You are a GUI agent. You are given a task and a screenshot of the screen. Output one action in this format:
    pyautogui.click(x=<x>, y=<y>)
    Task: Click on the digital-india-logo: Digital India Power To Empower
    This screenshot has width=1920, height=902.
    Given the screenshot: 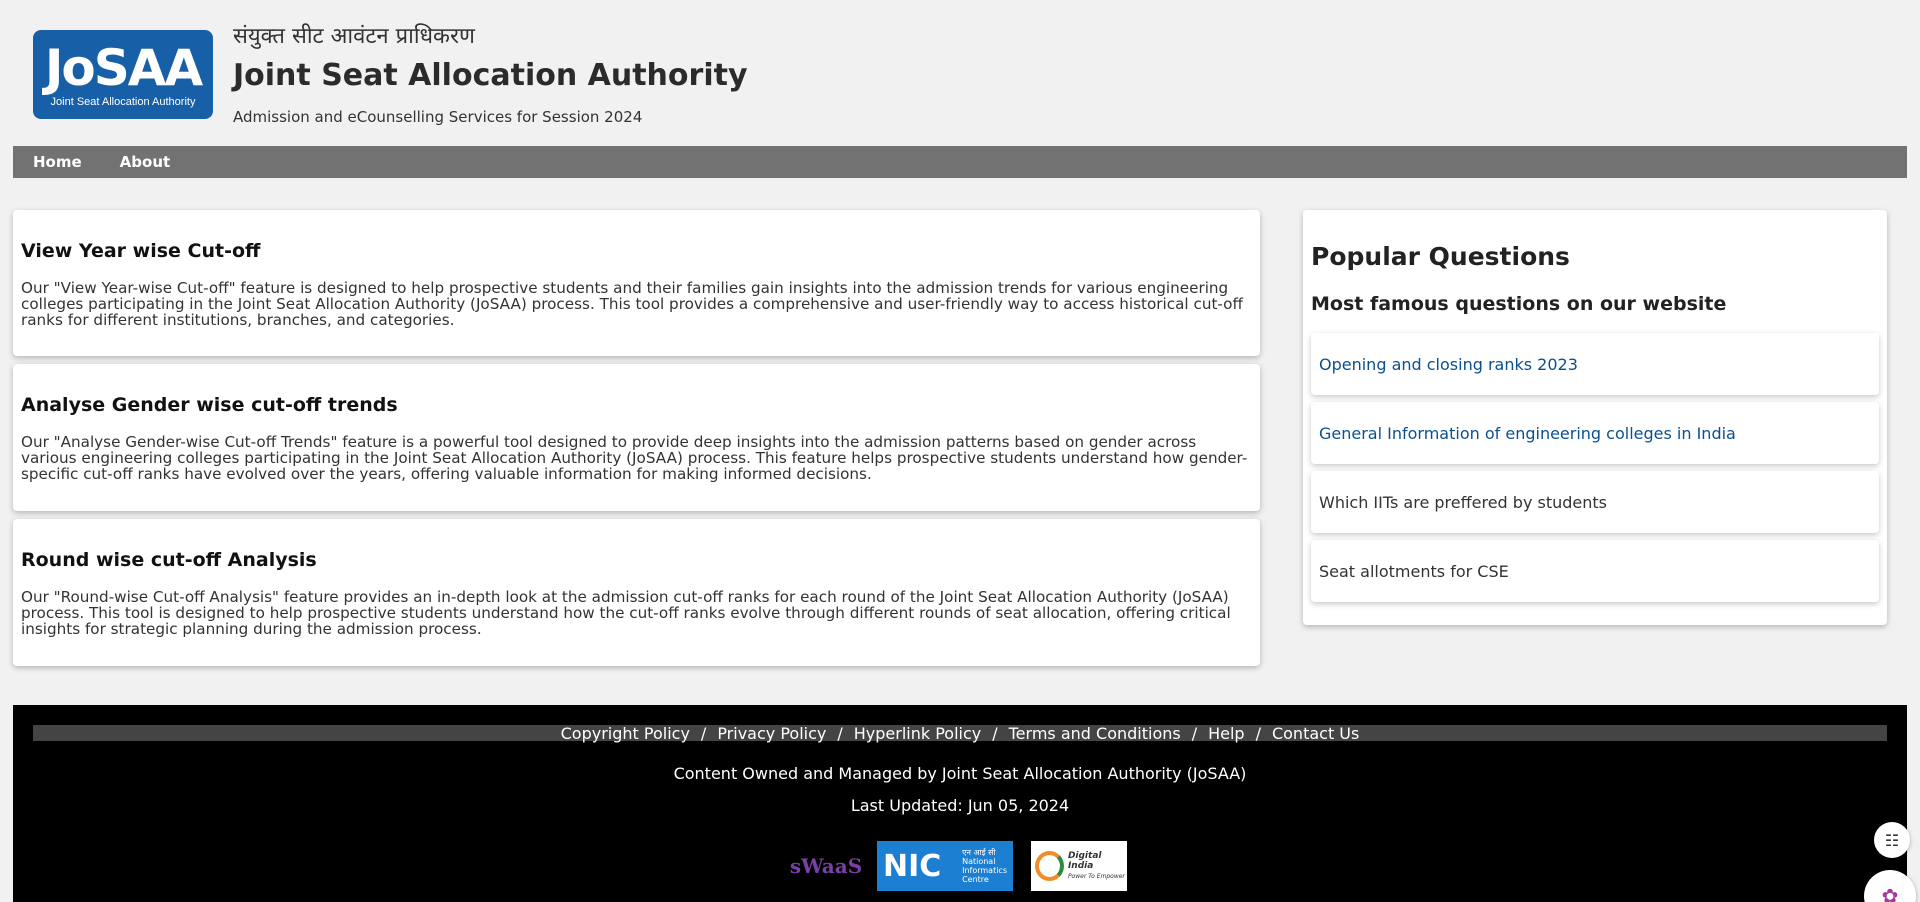 What is the action you would take?
    pyautogui.click(x=1079, y=866)
    